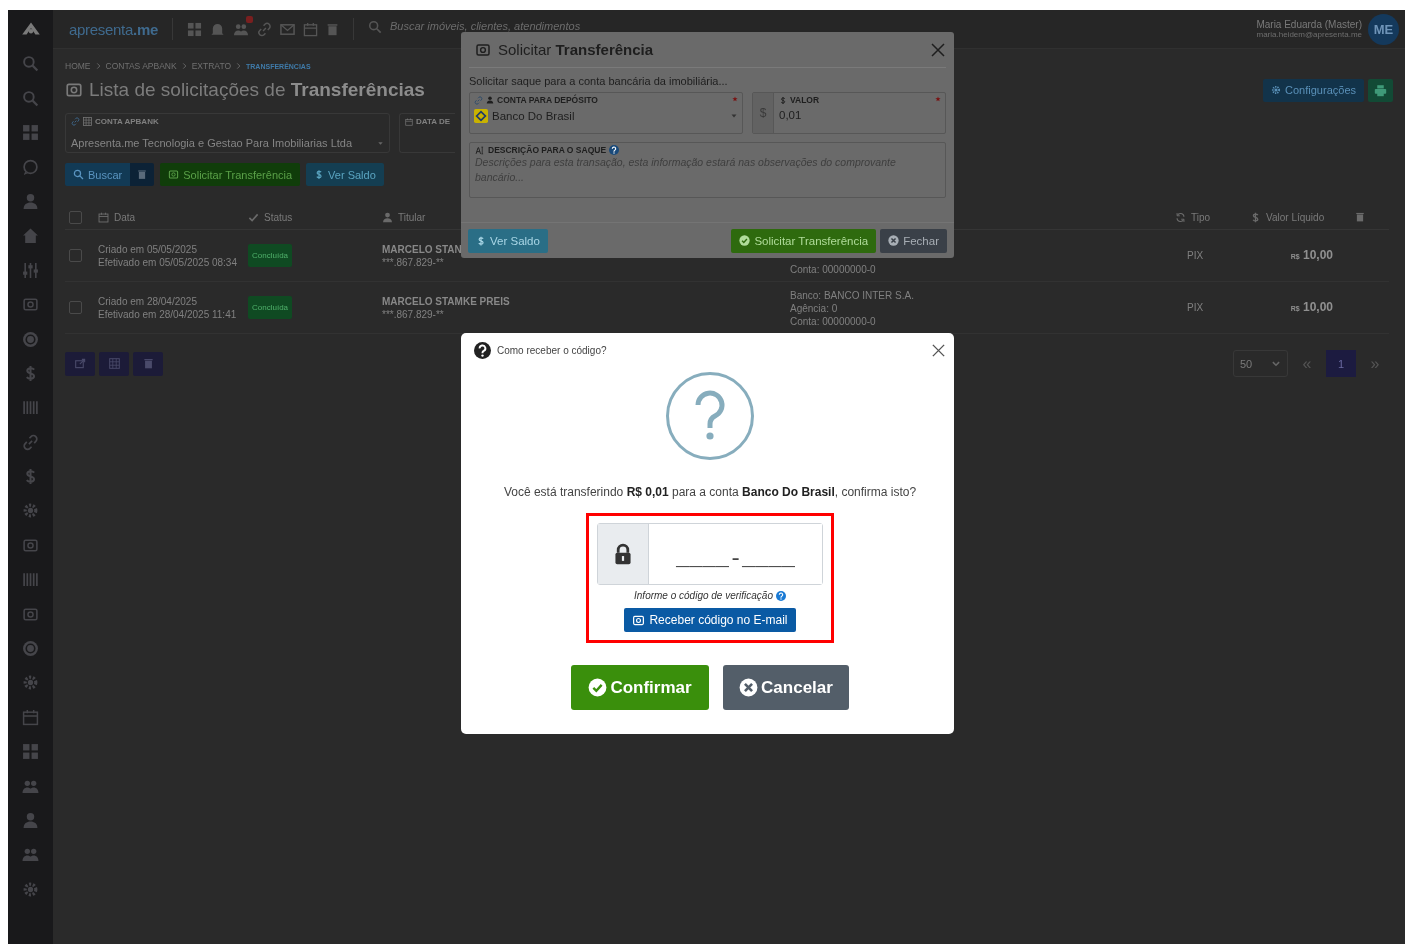 The height and width of the screenshot is (944, 1405). I want to click on bell-icon, so click(217, 29).